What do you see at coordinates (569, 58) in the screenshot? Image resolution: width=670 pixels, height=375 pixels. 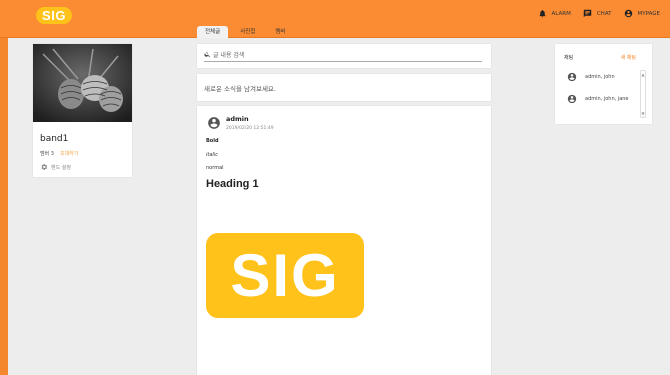 I see `chat-panel-title: 채팅` at bounding box center [569, 58].